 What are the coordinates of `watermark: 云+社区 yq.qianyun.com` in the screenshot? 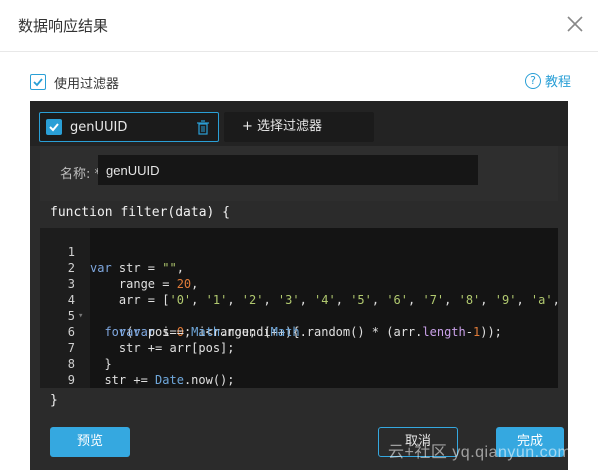 It's located at (480, 452).